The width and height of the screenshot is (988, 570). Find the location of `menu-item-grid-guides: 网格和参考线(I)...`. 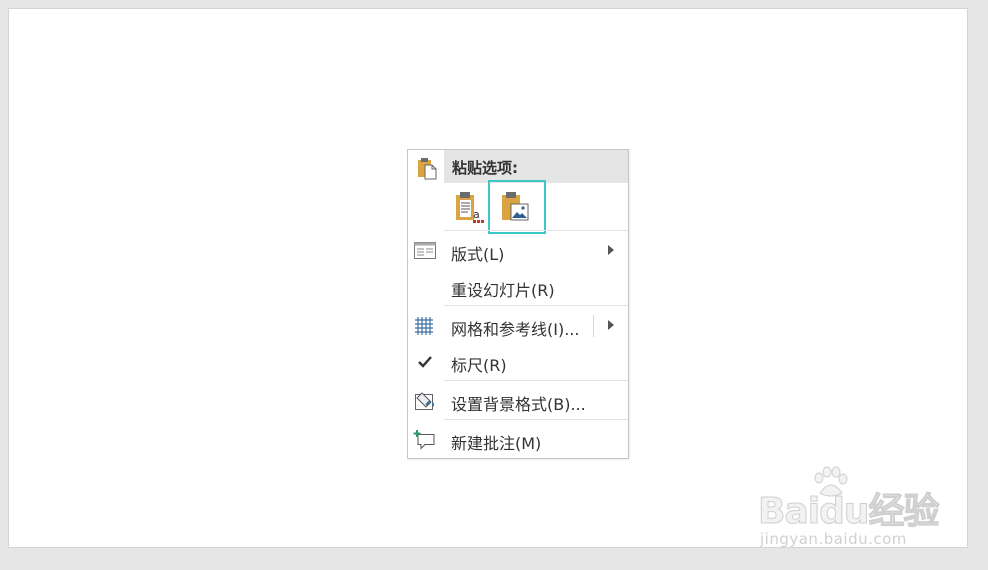

menu-item-grid-guides: 网格和参考线(I)... is located at coordinates (518, 326).